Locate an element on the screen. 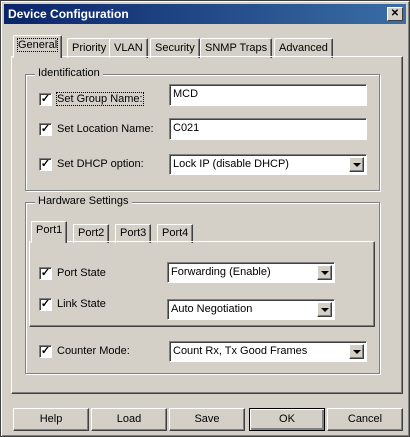  save-button: Save is located at coordinates (207, 419).